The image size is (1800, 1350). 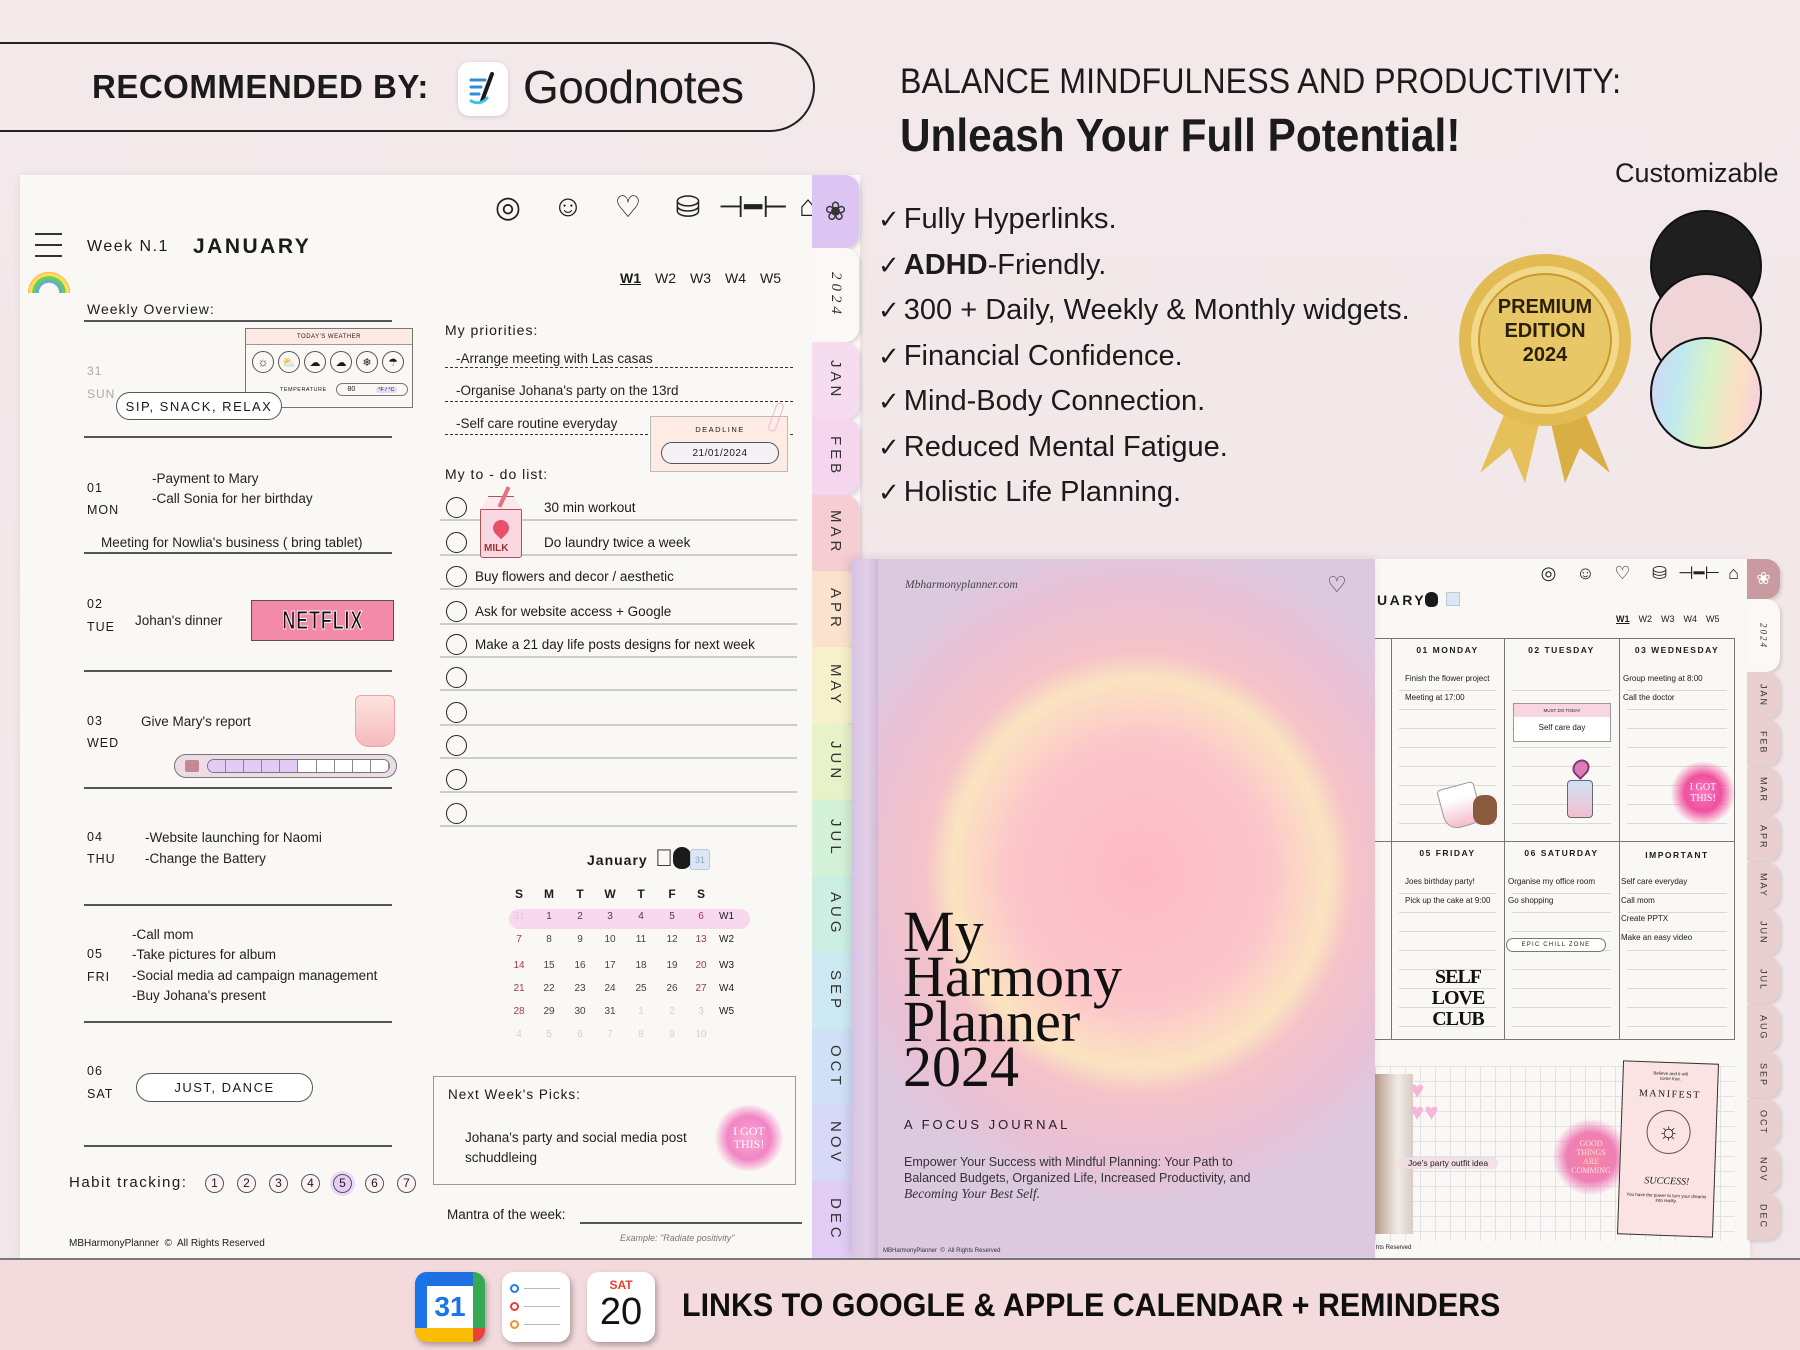 I want to click on target-icon: ◎, so click(x=1548, y=573).